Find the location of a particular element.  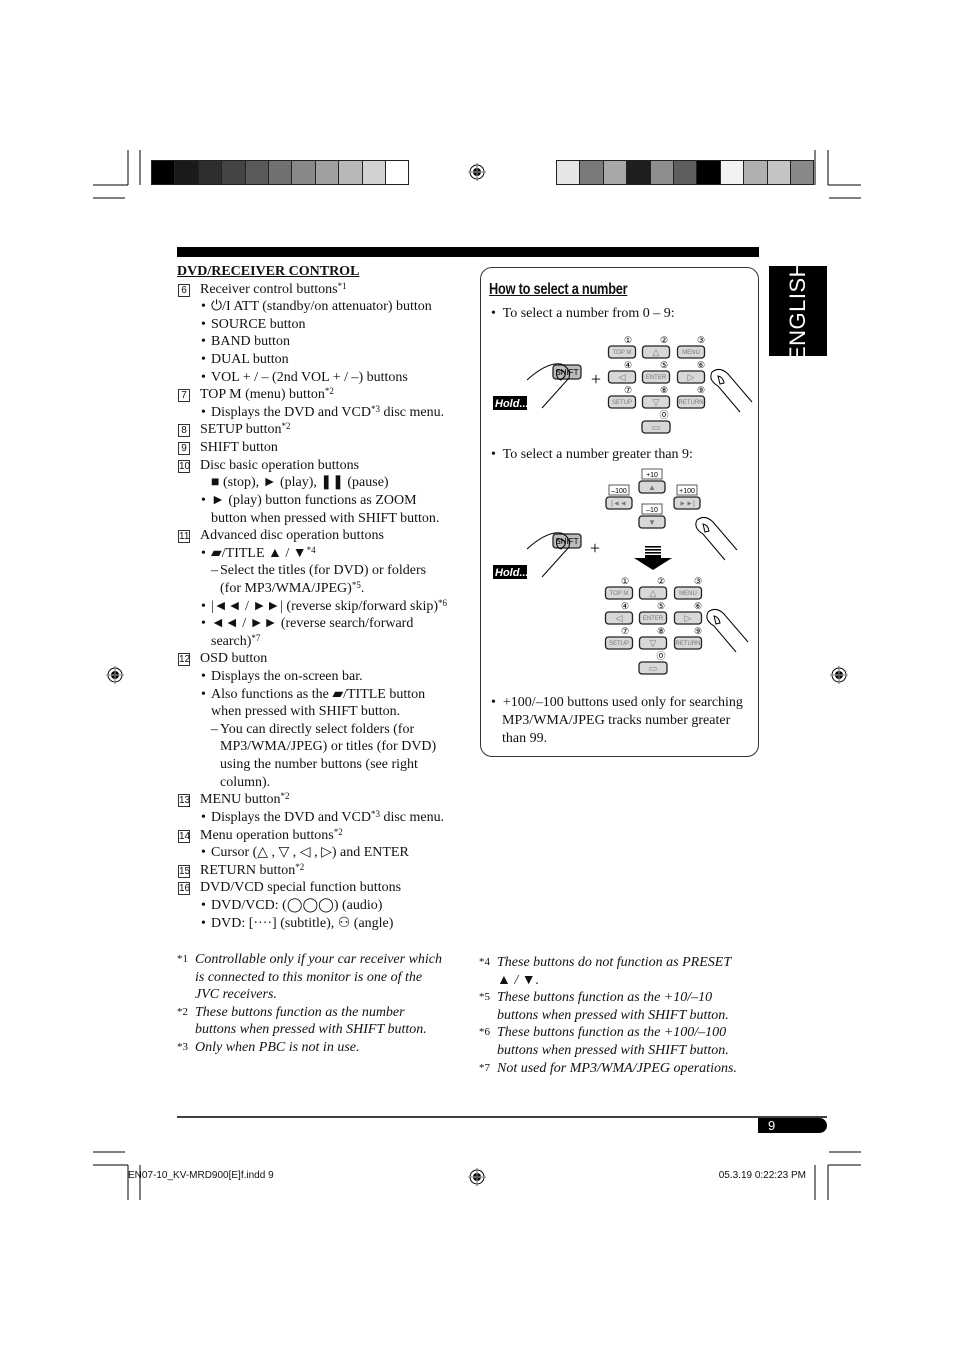

item-text: (for MP3/WMA/JPEG)*5. is located at coordinates (292, 587).